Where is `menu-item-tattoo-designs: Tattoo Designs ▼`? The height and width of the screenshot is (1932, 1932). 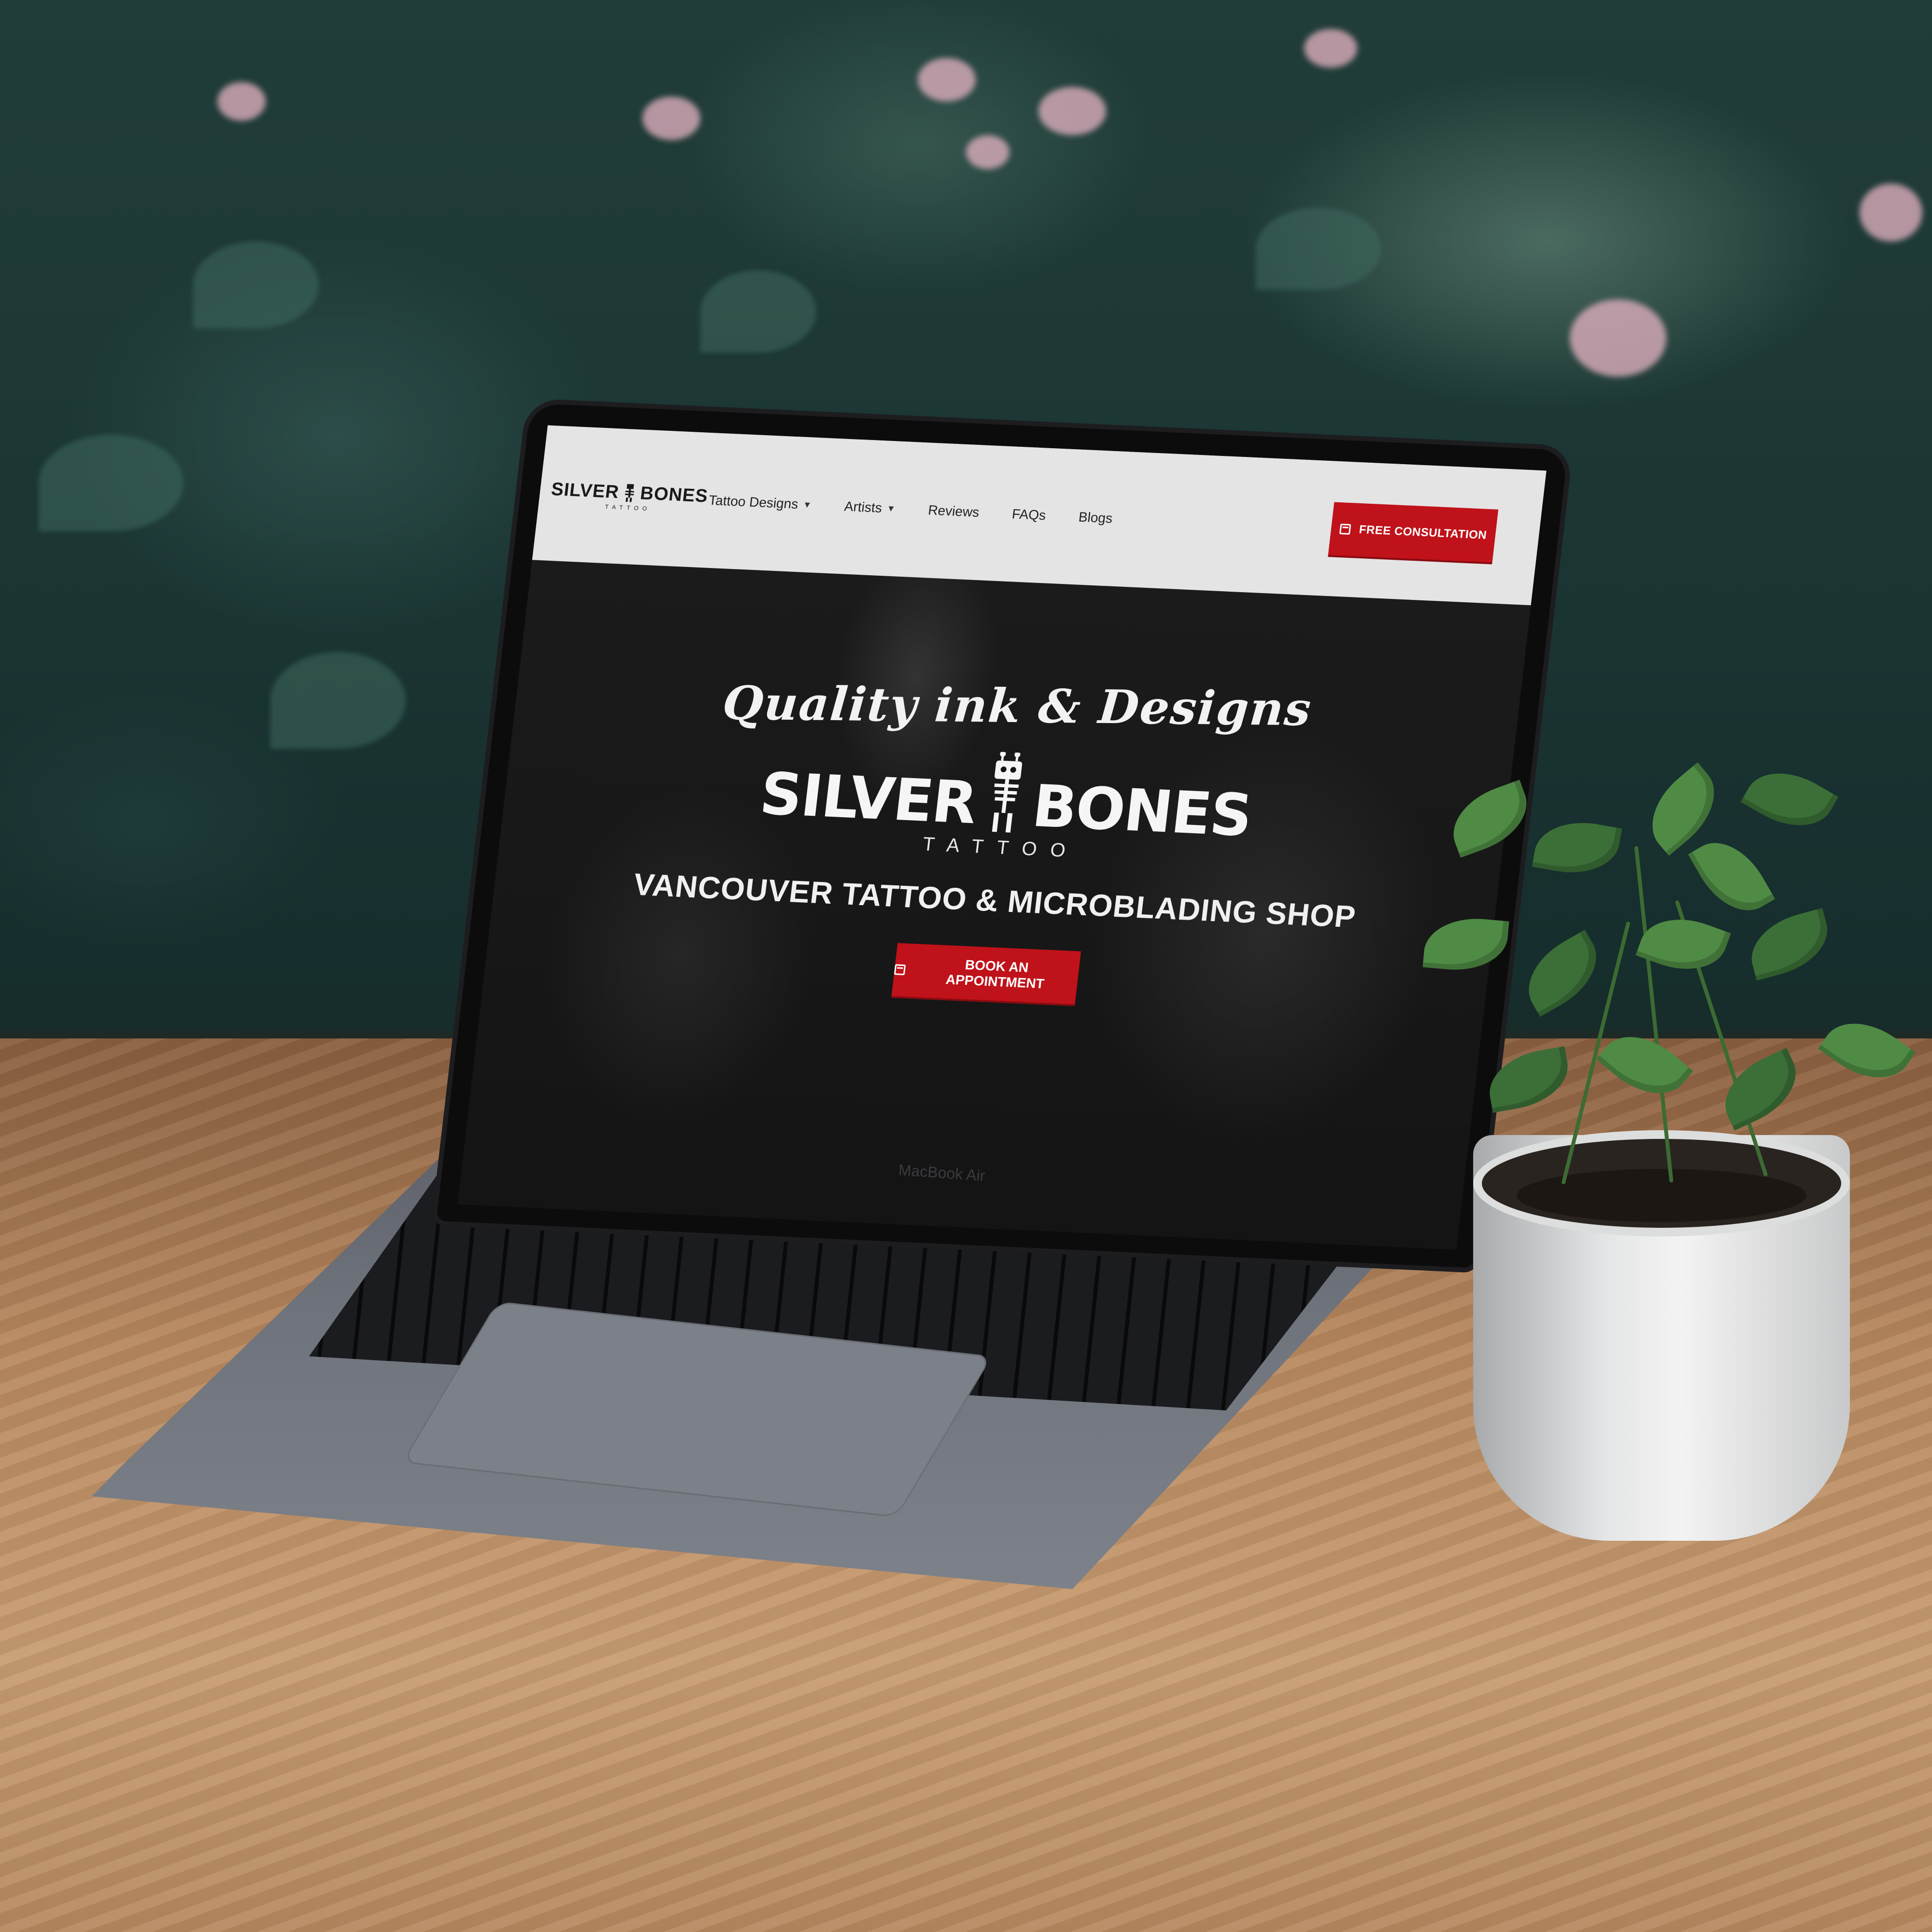 menu-item-tattoo-designs: Tattoo Designs ▼ is located at coordinates (760, 503).